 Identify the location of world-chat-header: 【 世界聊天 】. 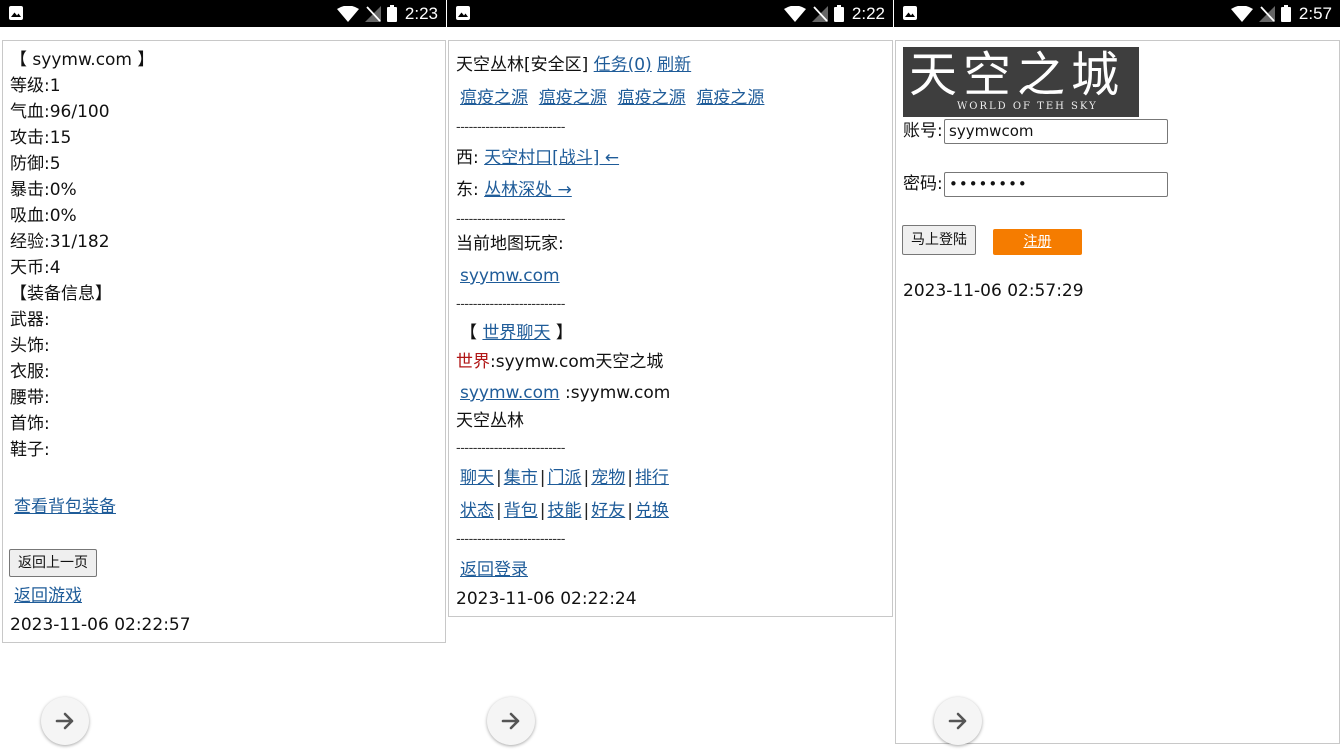
(516, 333).